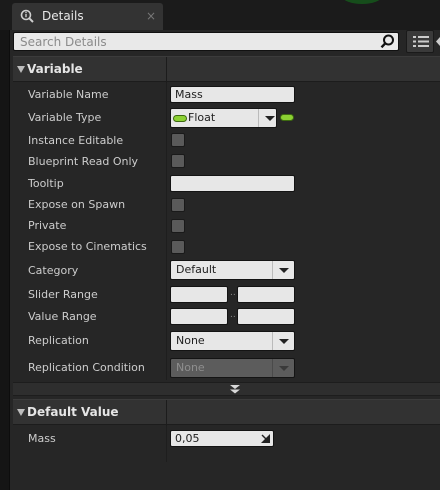  I want to click on instance-editable-checkbox, so click(178, 140).